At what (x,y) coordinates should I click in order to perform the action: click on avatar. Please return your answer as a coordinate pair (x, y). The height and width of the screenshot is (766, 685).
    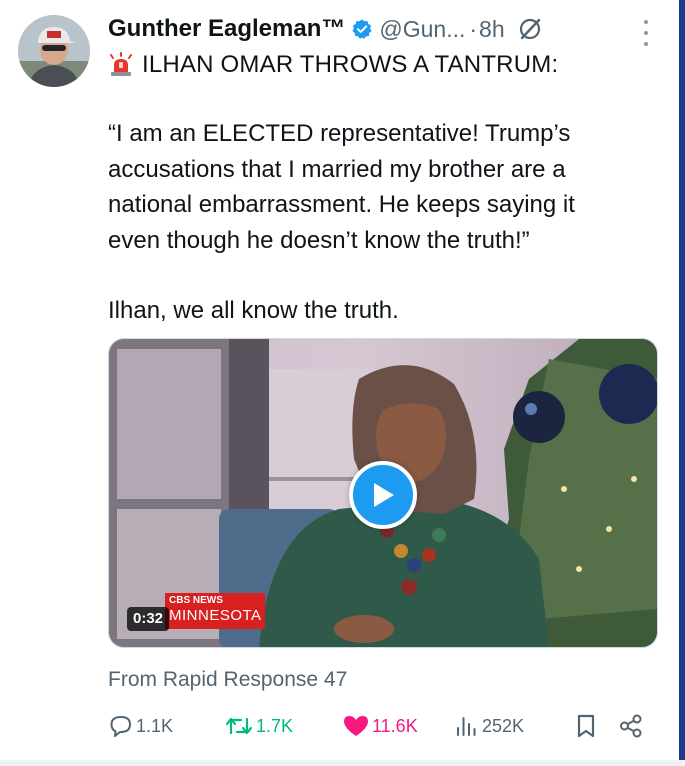
    Looking at the image, I should click on (54, 51).